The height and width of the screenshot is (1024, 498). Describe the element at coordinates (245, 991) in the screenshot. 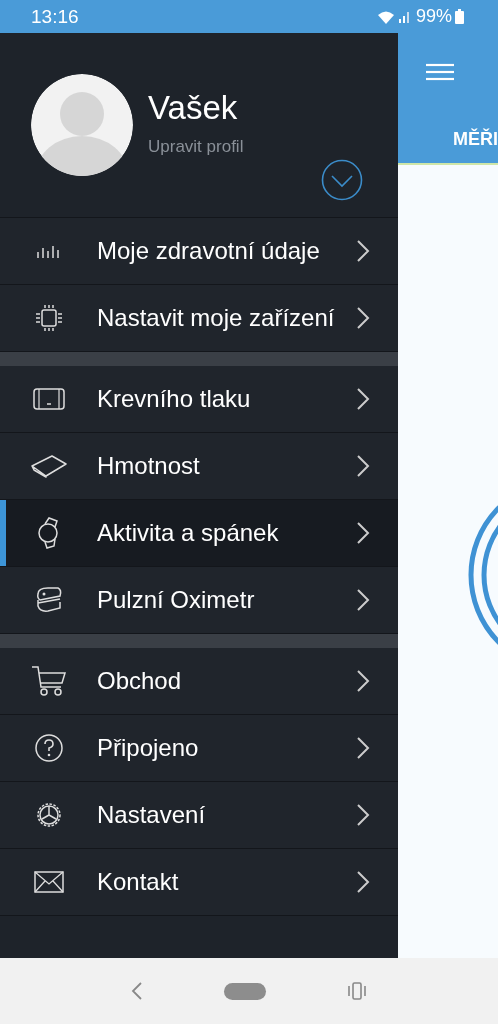

I see `home-button` at that location.